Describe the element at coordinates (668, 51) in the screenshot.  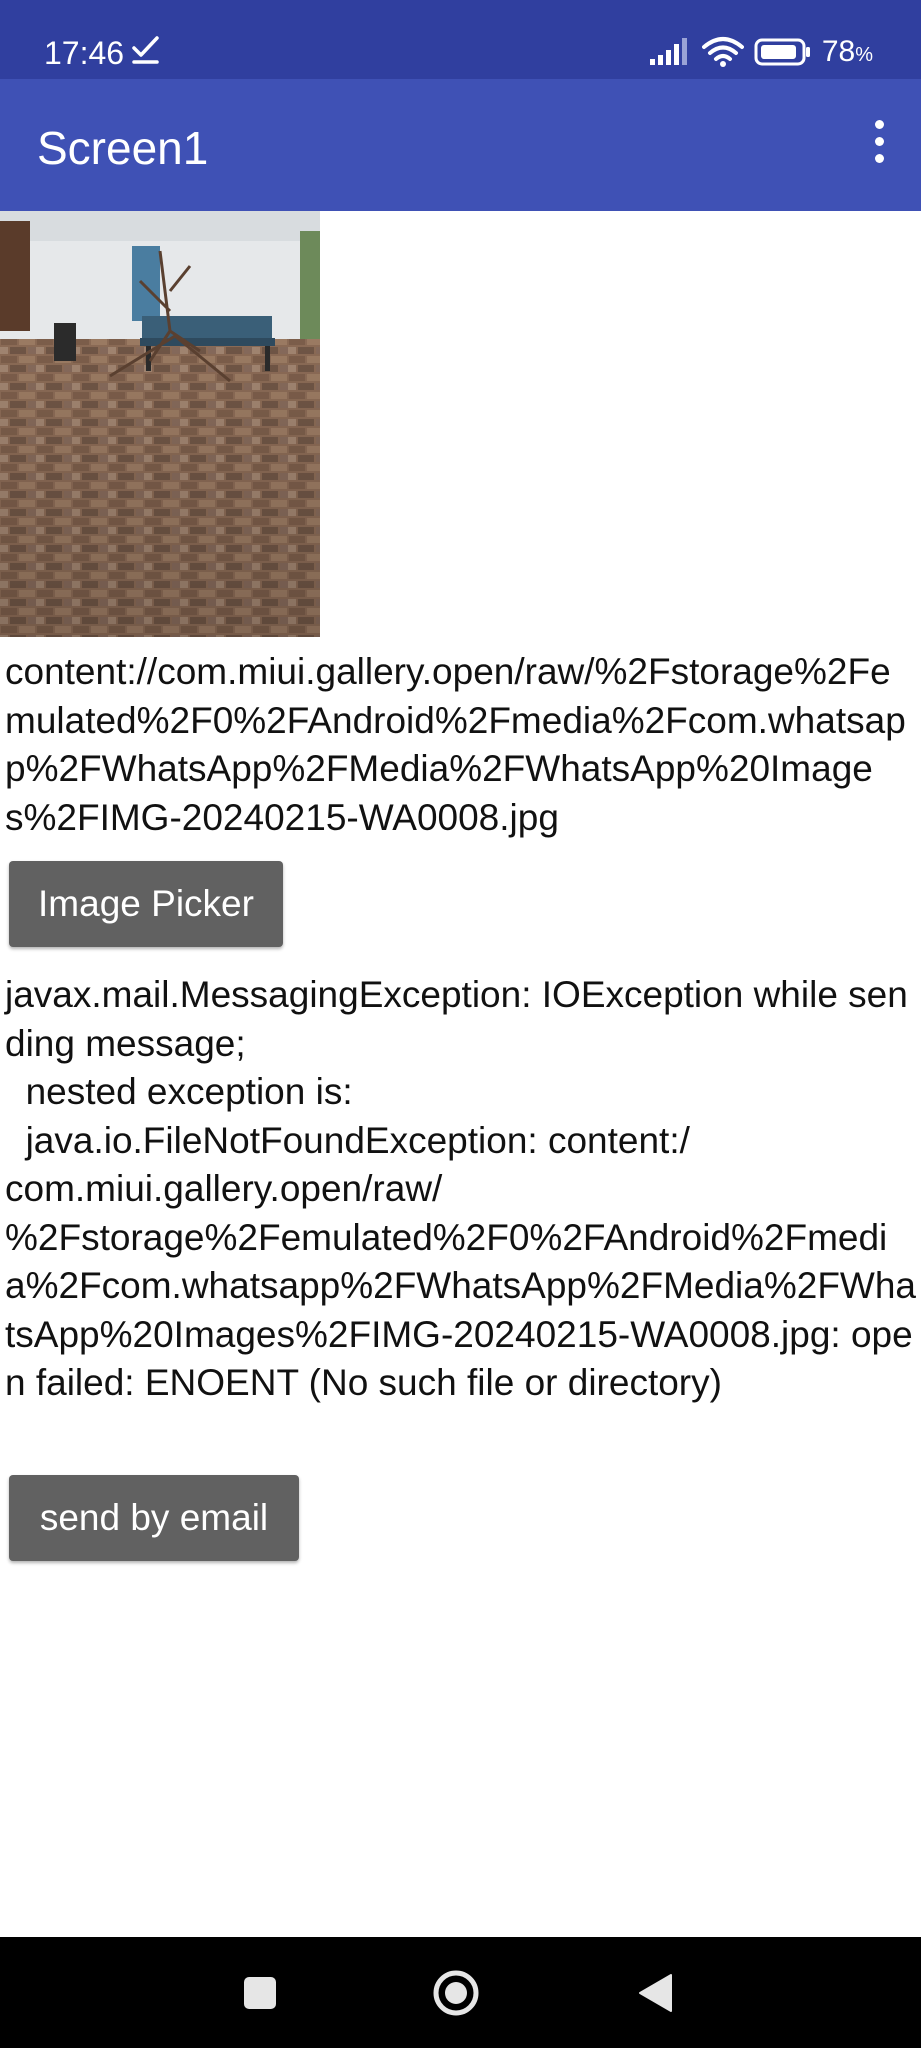
I see `signal-icon` at that location.